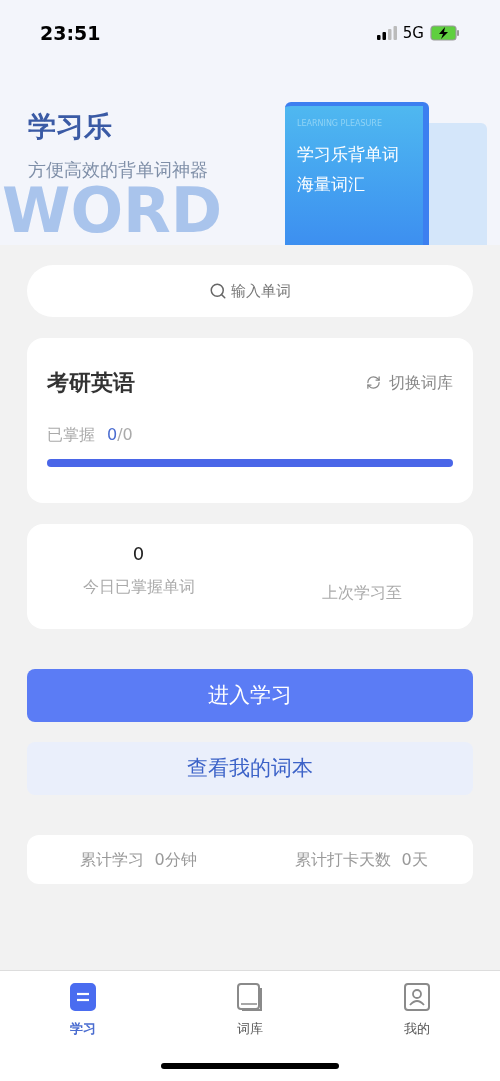 The width and height of the screenshot is (500, 1081). I want to click on signal-icon, so click(386, 33).